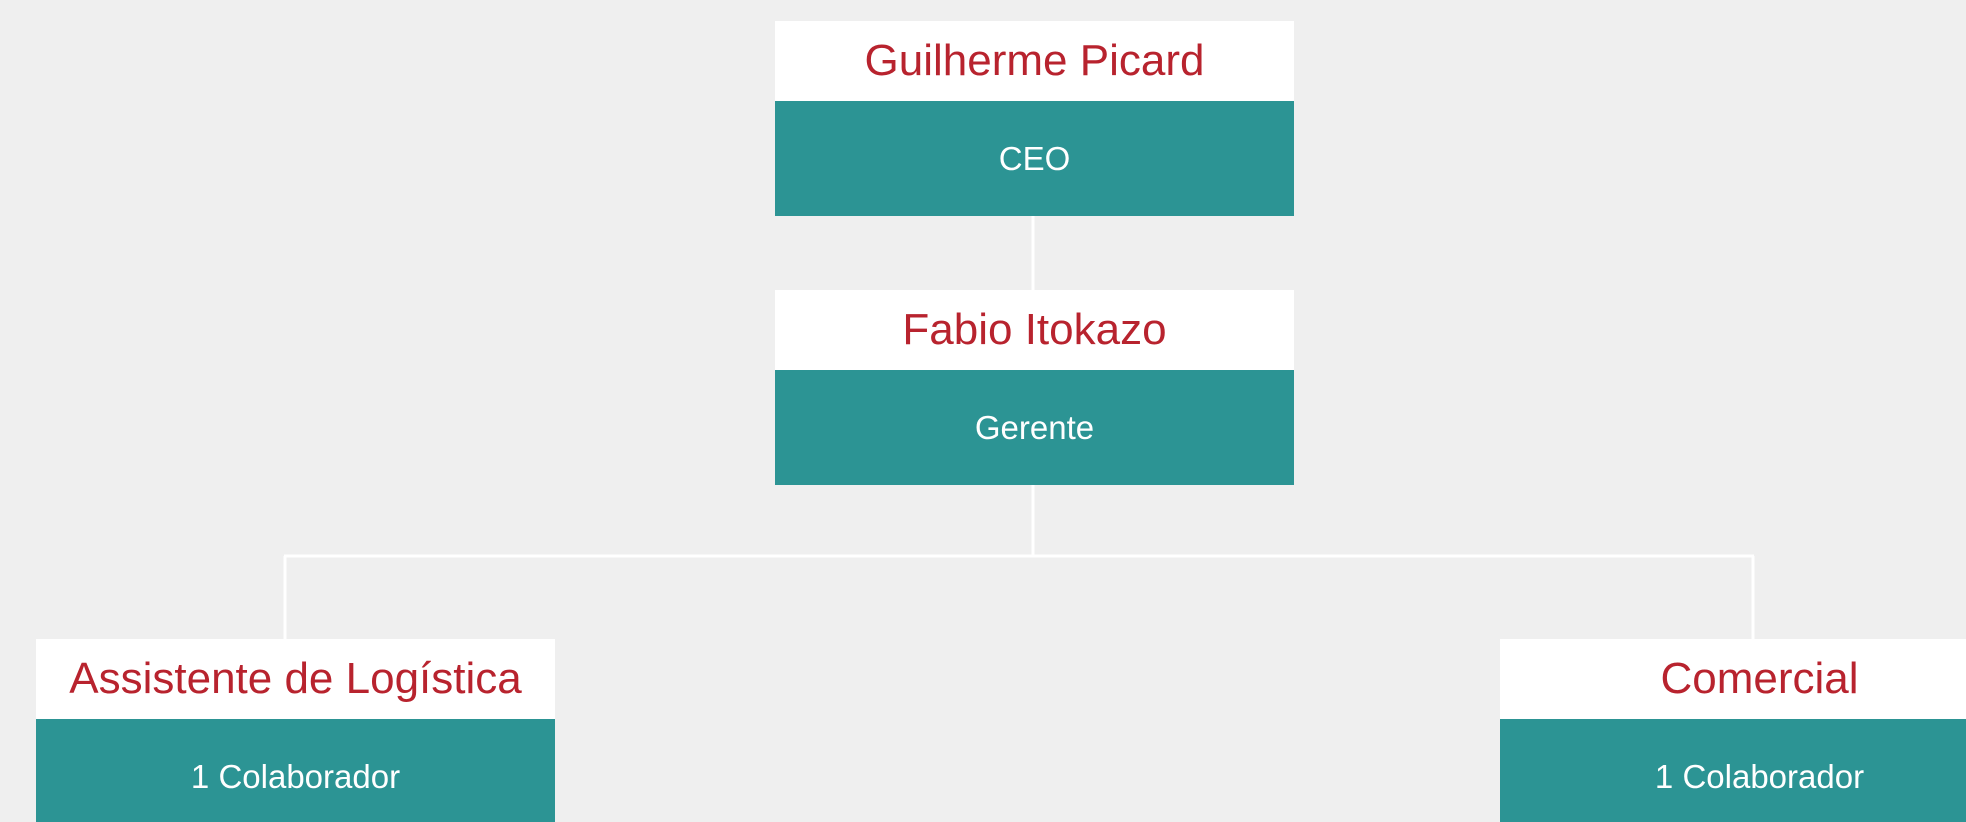 The width and height of the screenshot is (1966, 822). Describe the element at coordinates (1034, 60) in the screenshot. I see `node-ceo-name: Guilherme Picard` at that location.